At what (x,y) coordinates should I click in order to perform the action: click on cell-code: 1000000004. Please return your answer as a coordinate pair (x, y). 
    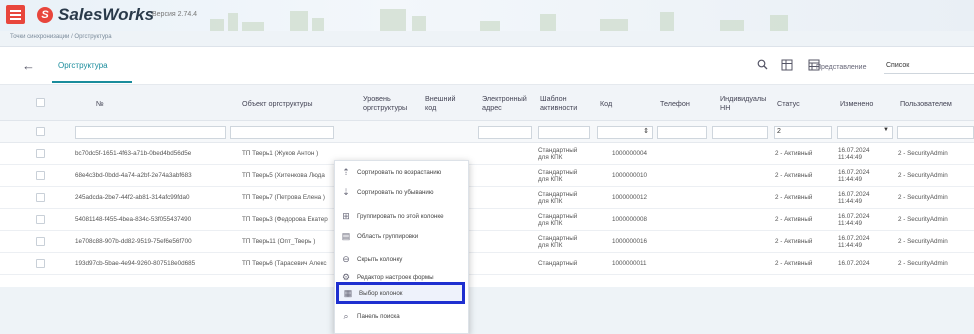
    Looking at the image, I should click on (630, 154).